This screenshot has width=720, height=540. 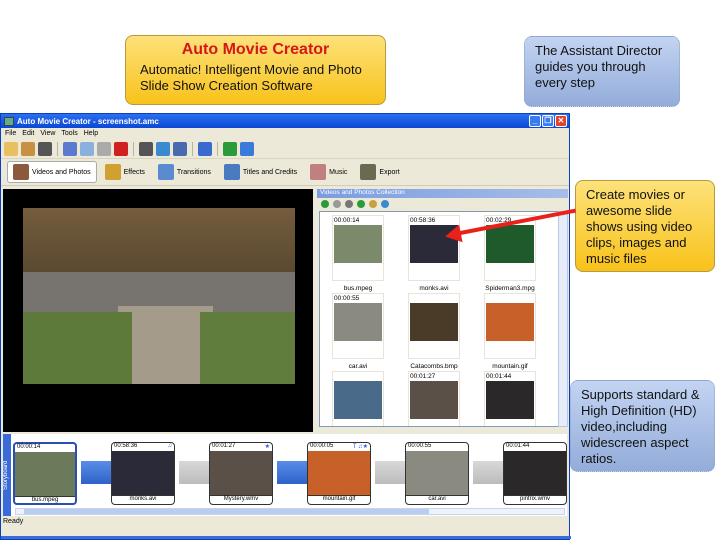 I want to click on save-icon, so click(x=45, y=148).